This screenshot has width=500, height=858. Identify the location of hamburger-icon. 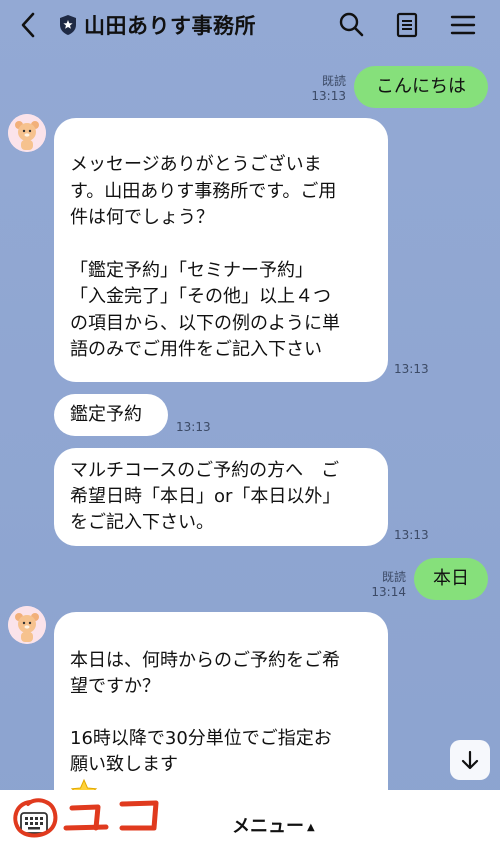
(463, 25).